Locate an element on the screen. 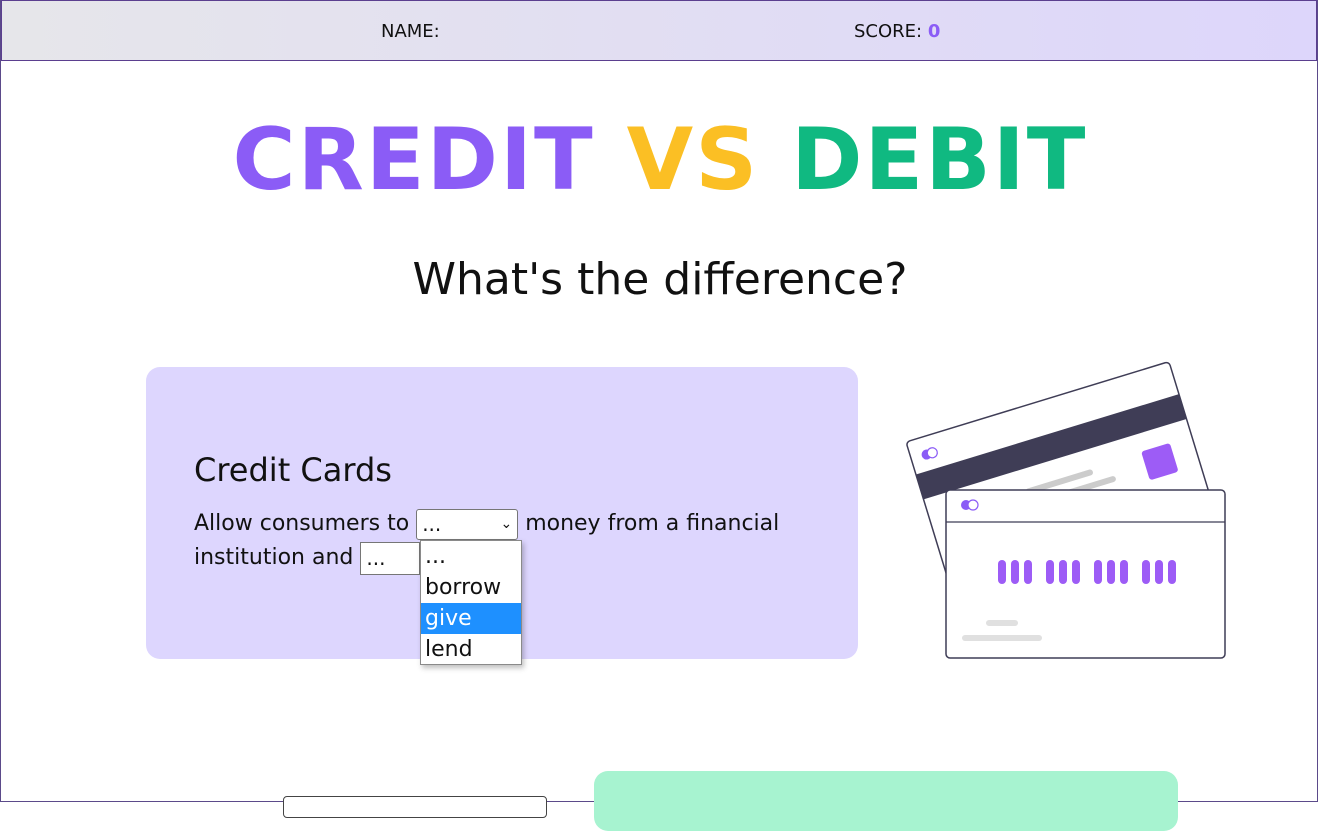 Image resolution: width=1318 pixels, height=831 pixels. score-display: SCORE: 0 is located at coordinates (897, 31).